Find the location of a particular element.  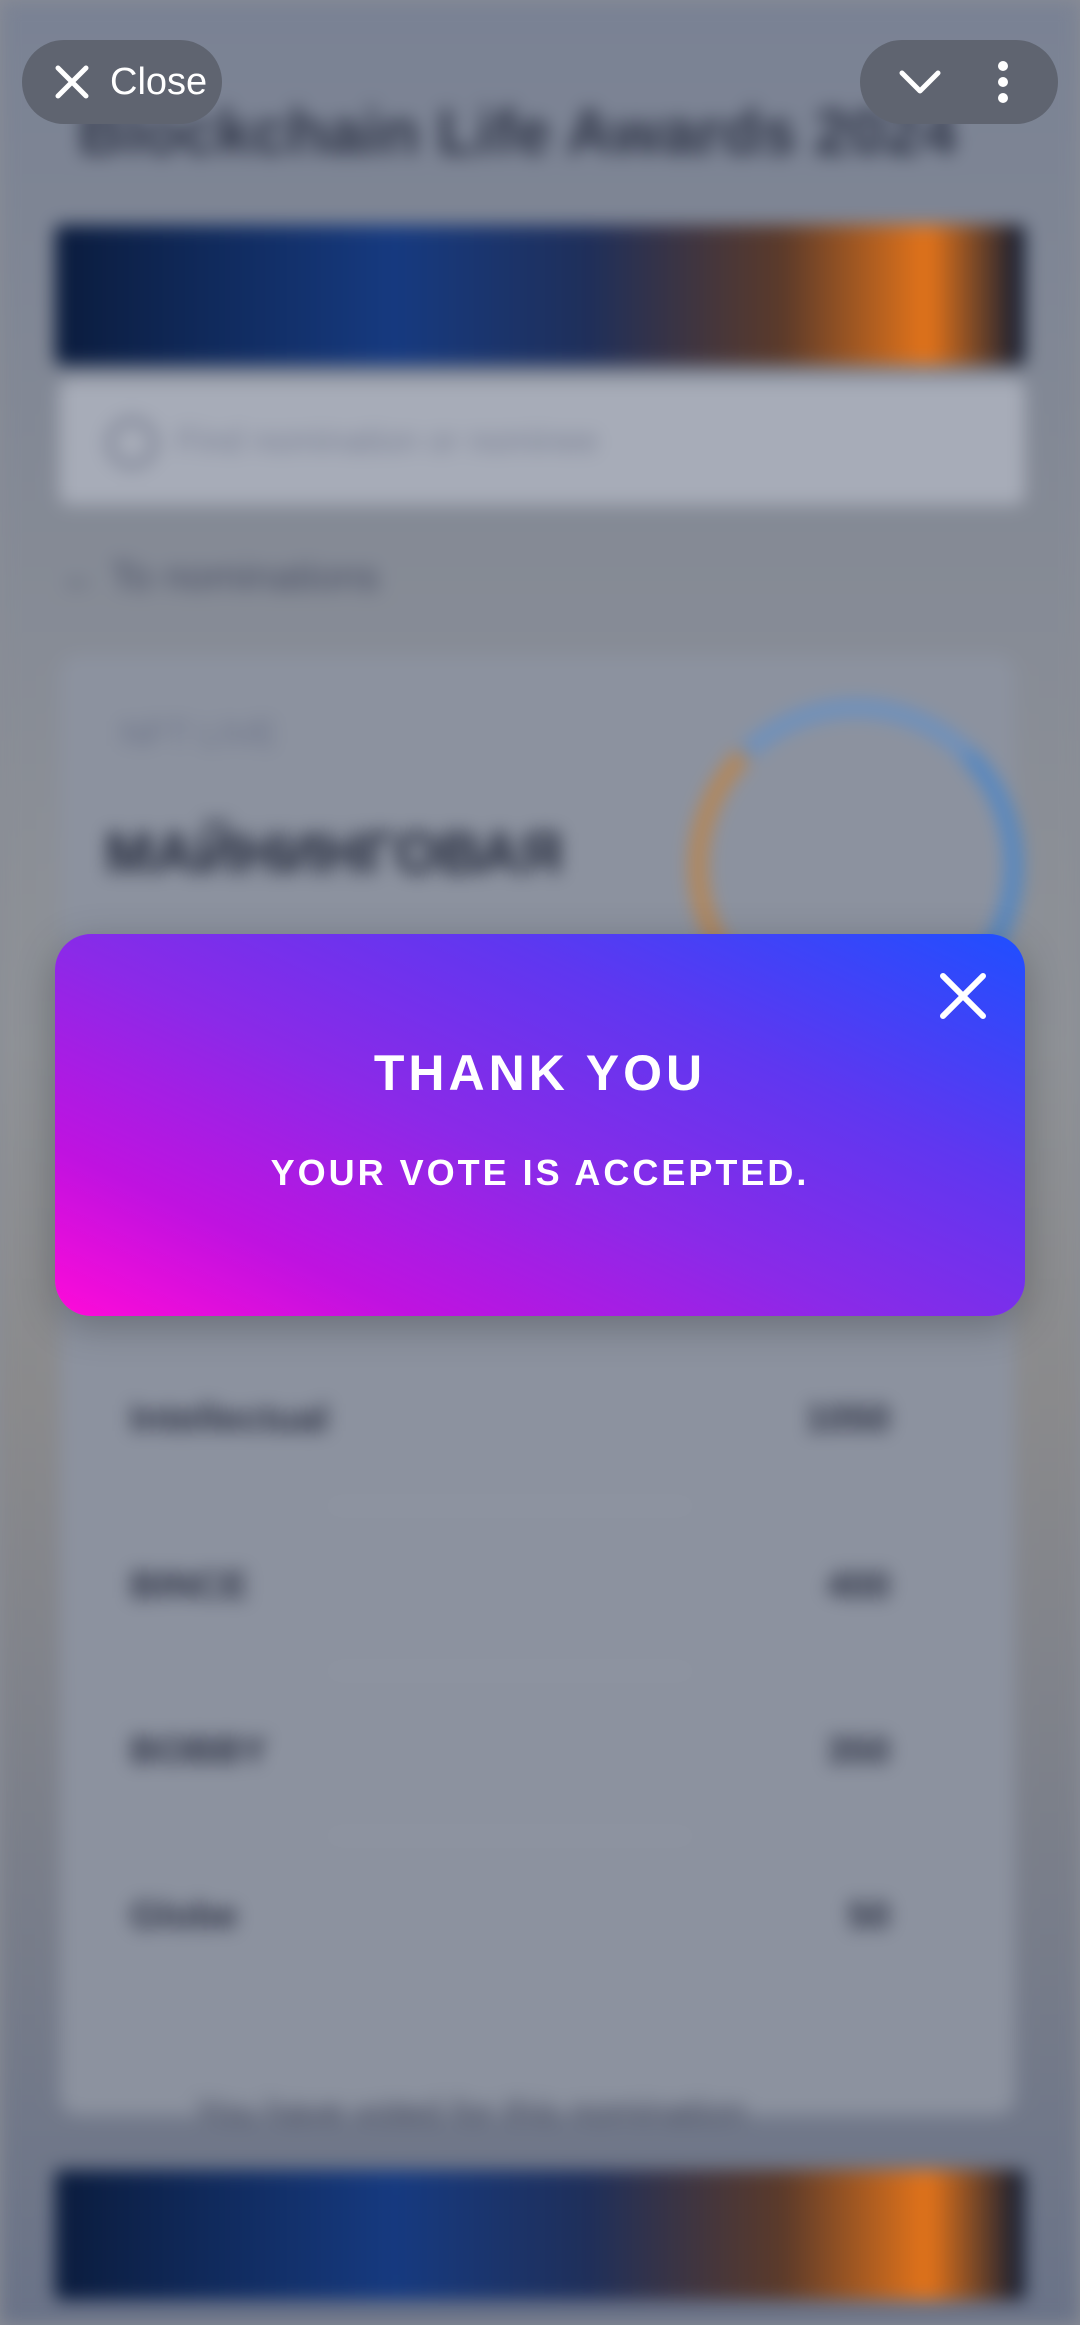

dialog-message: YOUR VOTE IS ACCEPTED. is located at coordinates (540, 1172).